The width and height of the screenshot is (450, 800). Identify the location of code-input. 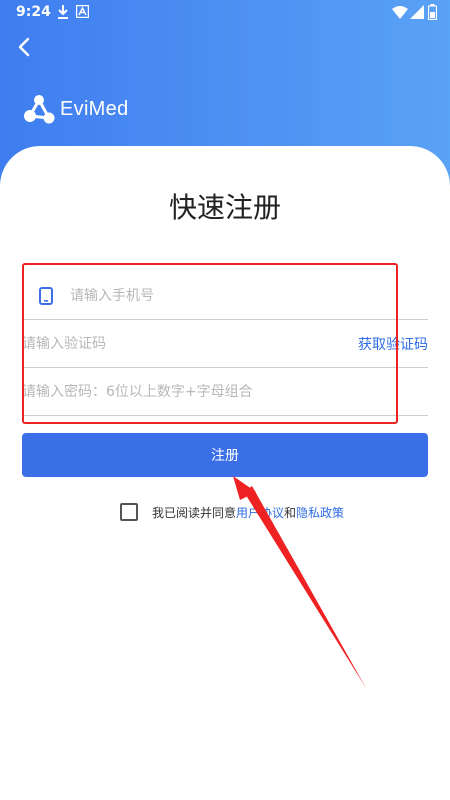
(190, 343).